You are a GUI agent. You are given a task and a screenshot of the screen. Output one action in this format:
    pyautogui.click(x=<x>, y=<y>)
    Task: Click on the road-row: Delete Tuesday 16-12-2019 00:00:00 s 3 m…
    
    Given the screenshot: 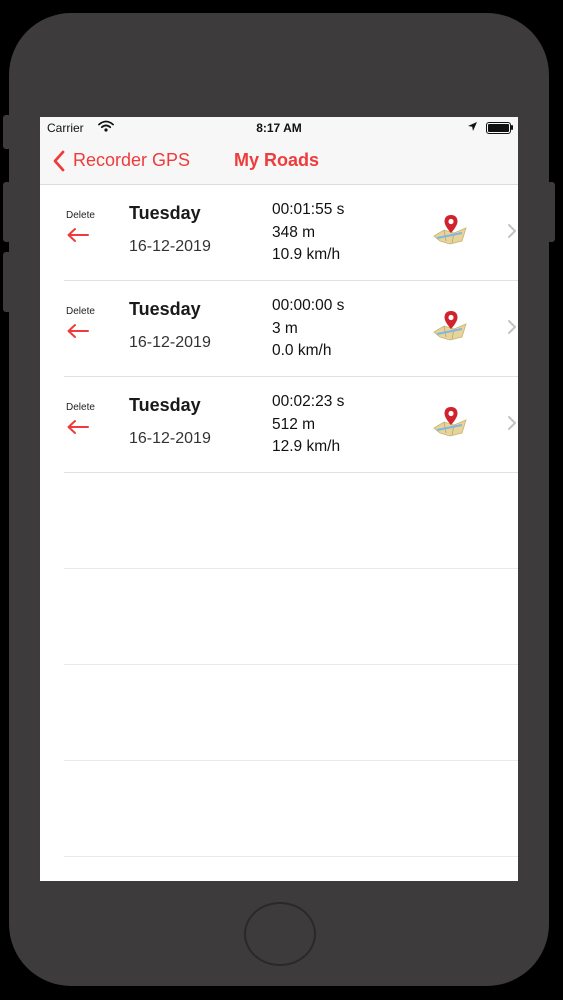 What is the action you would take?
    pyautogui.click(x=291, y=329)
    